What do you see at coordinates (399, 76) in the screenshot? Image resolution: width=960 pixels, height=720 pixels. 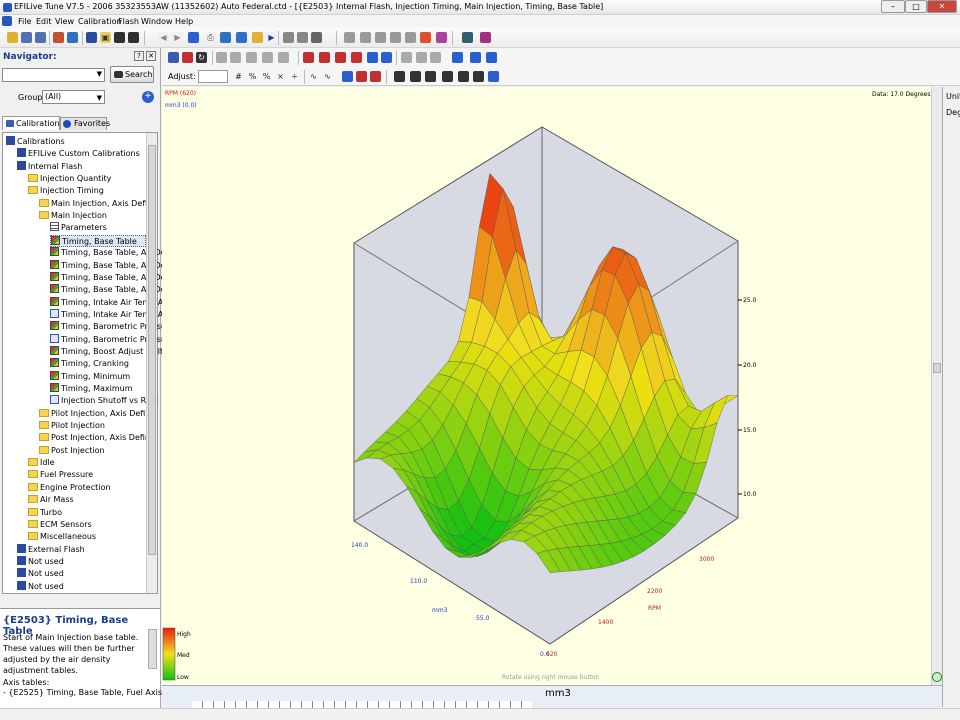 I see `select-all-icon` at bounding box center [399, 76].